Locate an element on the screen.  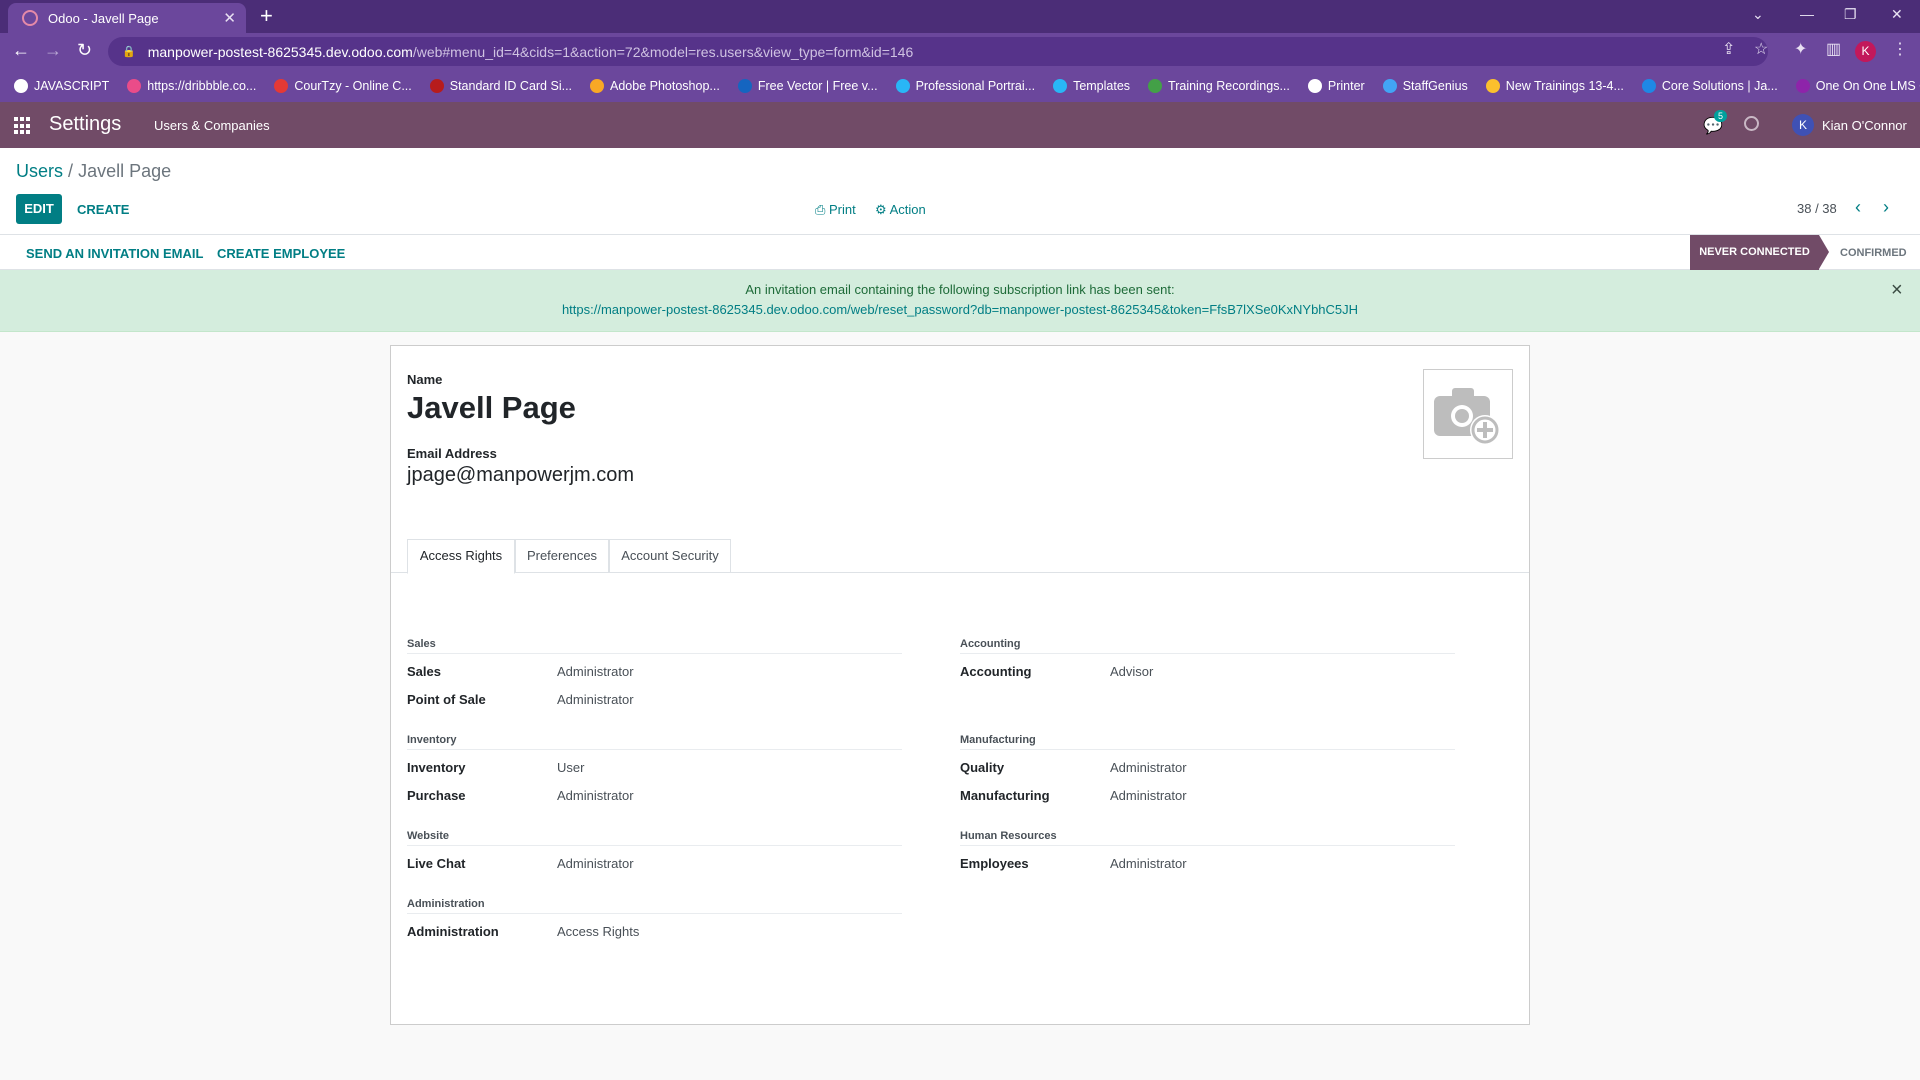
canva-icon is located at coordinates (902, 86).